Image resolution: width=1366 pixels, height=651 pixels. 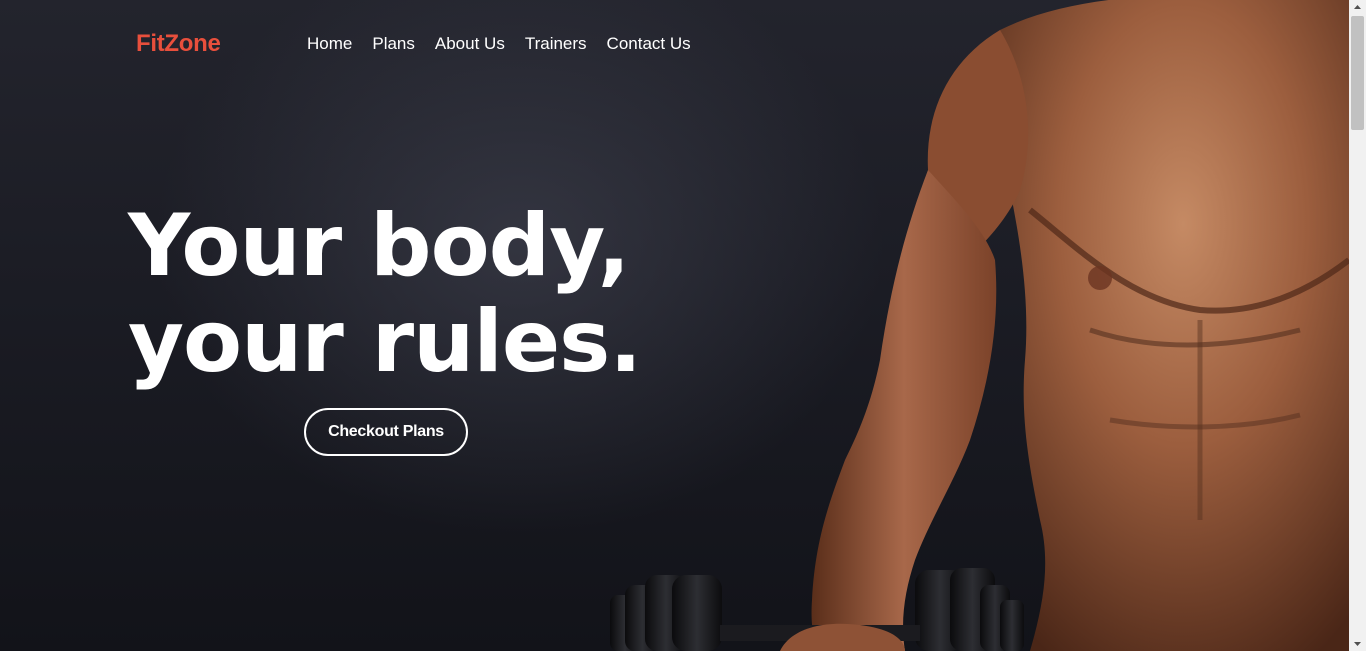 What do you see at coordinates (470, 44) in the screenshot?
I see `nav-link-about-us: About Us` at bounding box center [470, 44].